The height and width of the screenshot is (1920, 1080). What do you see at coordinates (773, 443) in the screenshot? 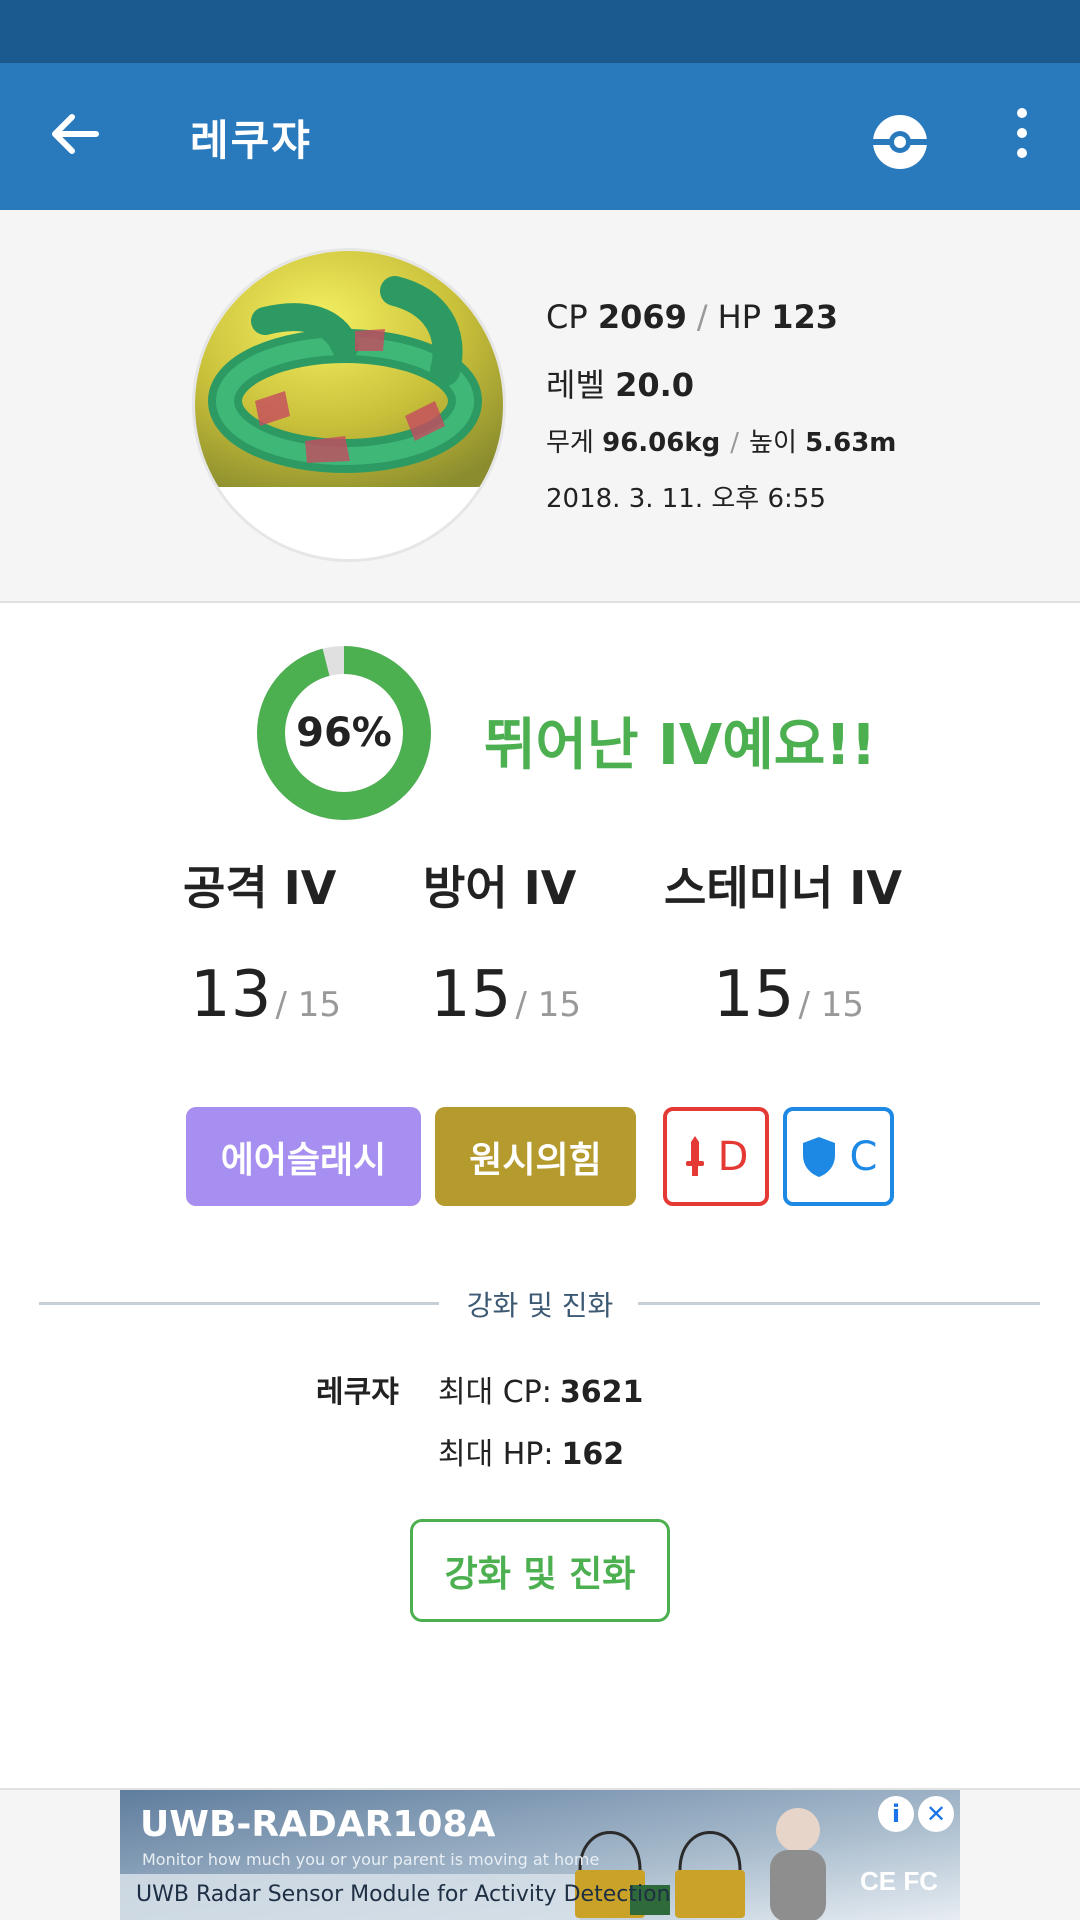
I see `height-label: 높이` at bounding box center [773, 443].